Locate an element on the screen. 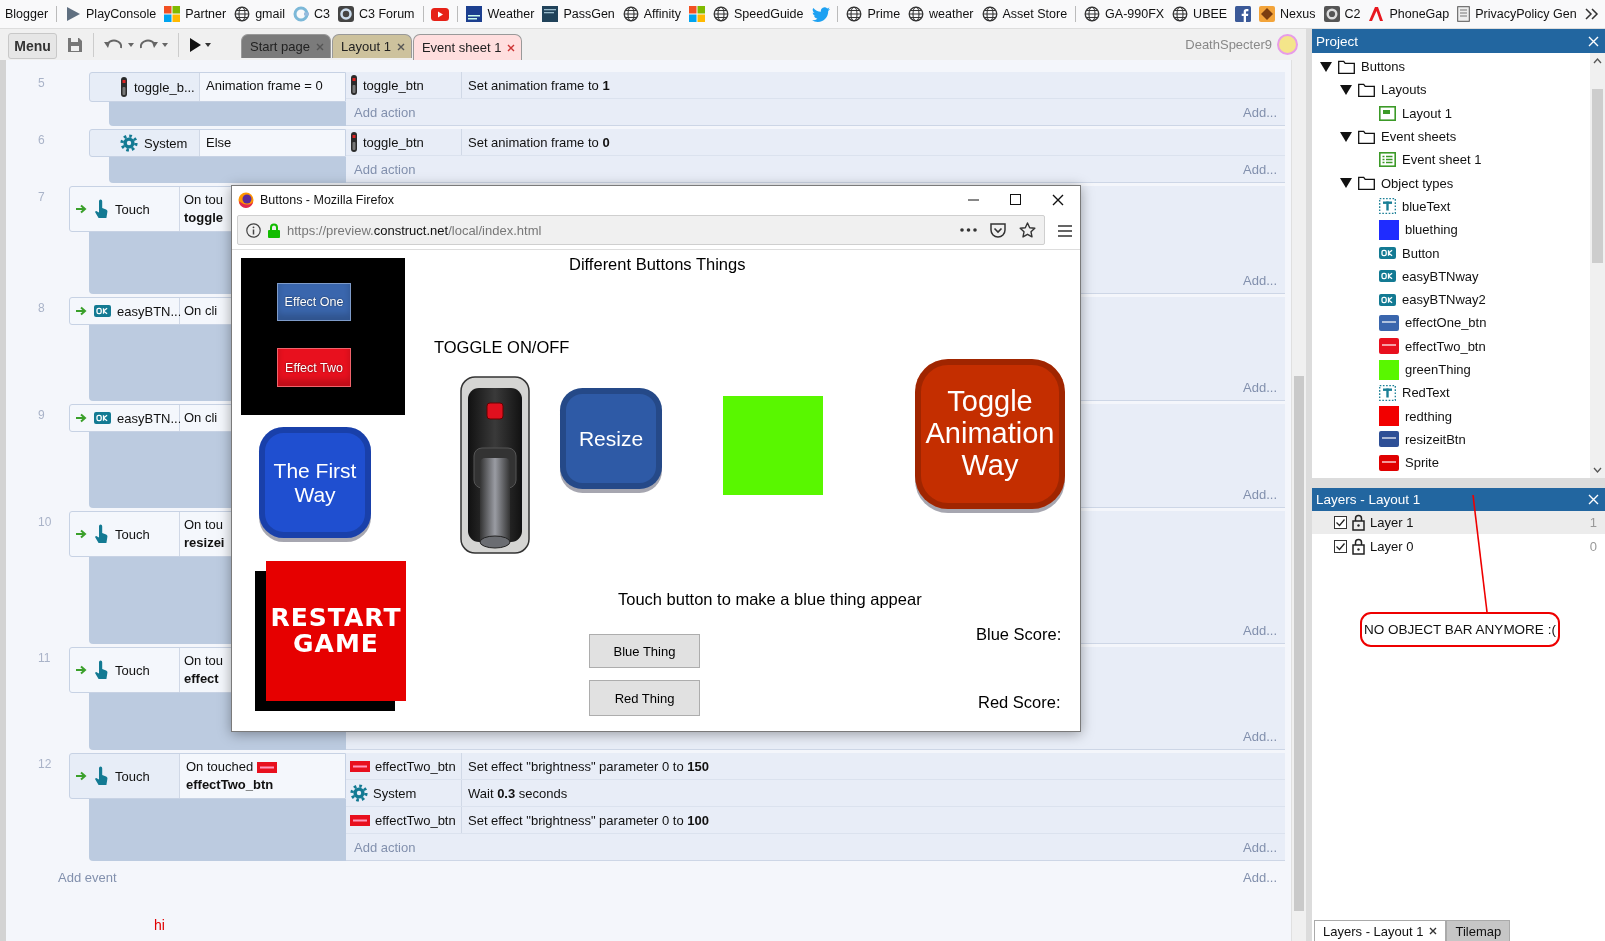  condition-cell: On touched effectTwo_btn is located at coordinates (262, 776).